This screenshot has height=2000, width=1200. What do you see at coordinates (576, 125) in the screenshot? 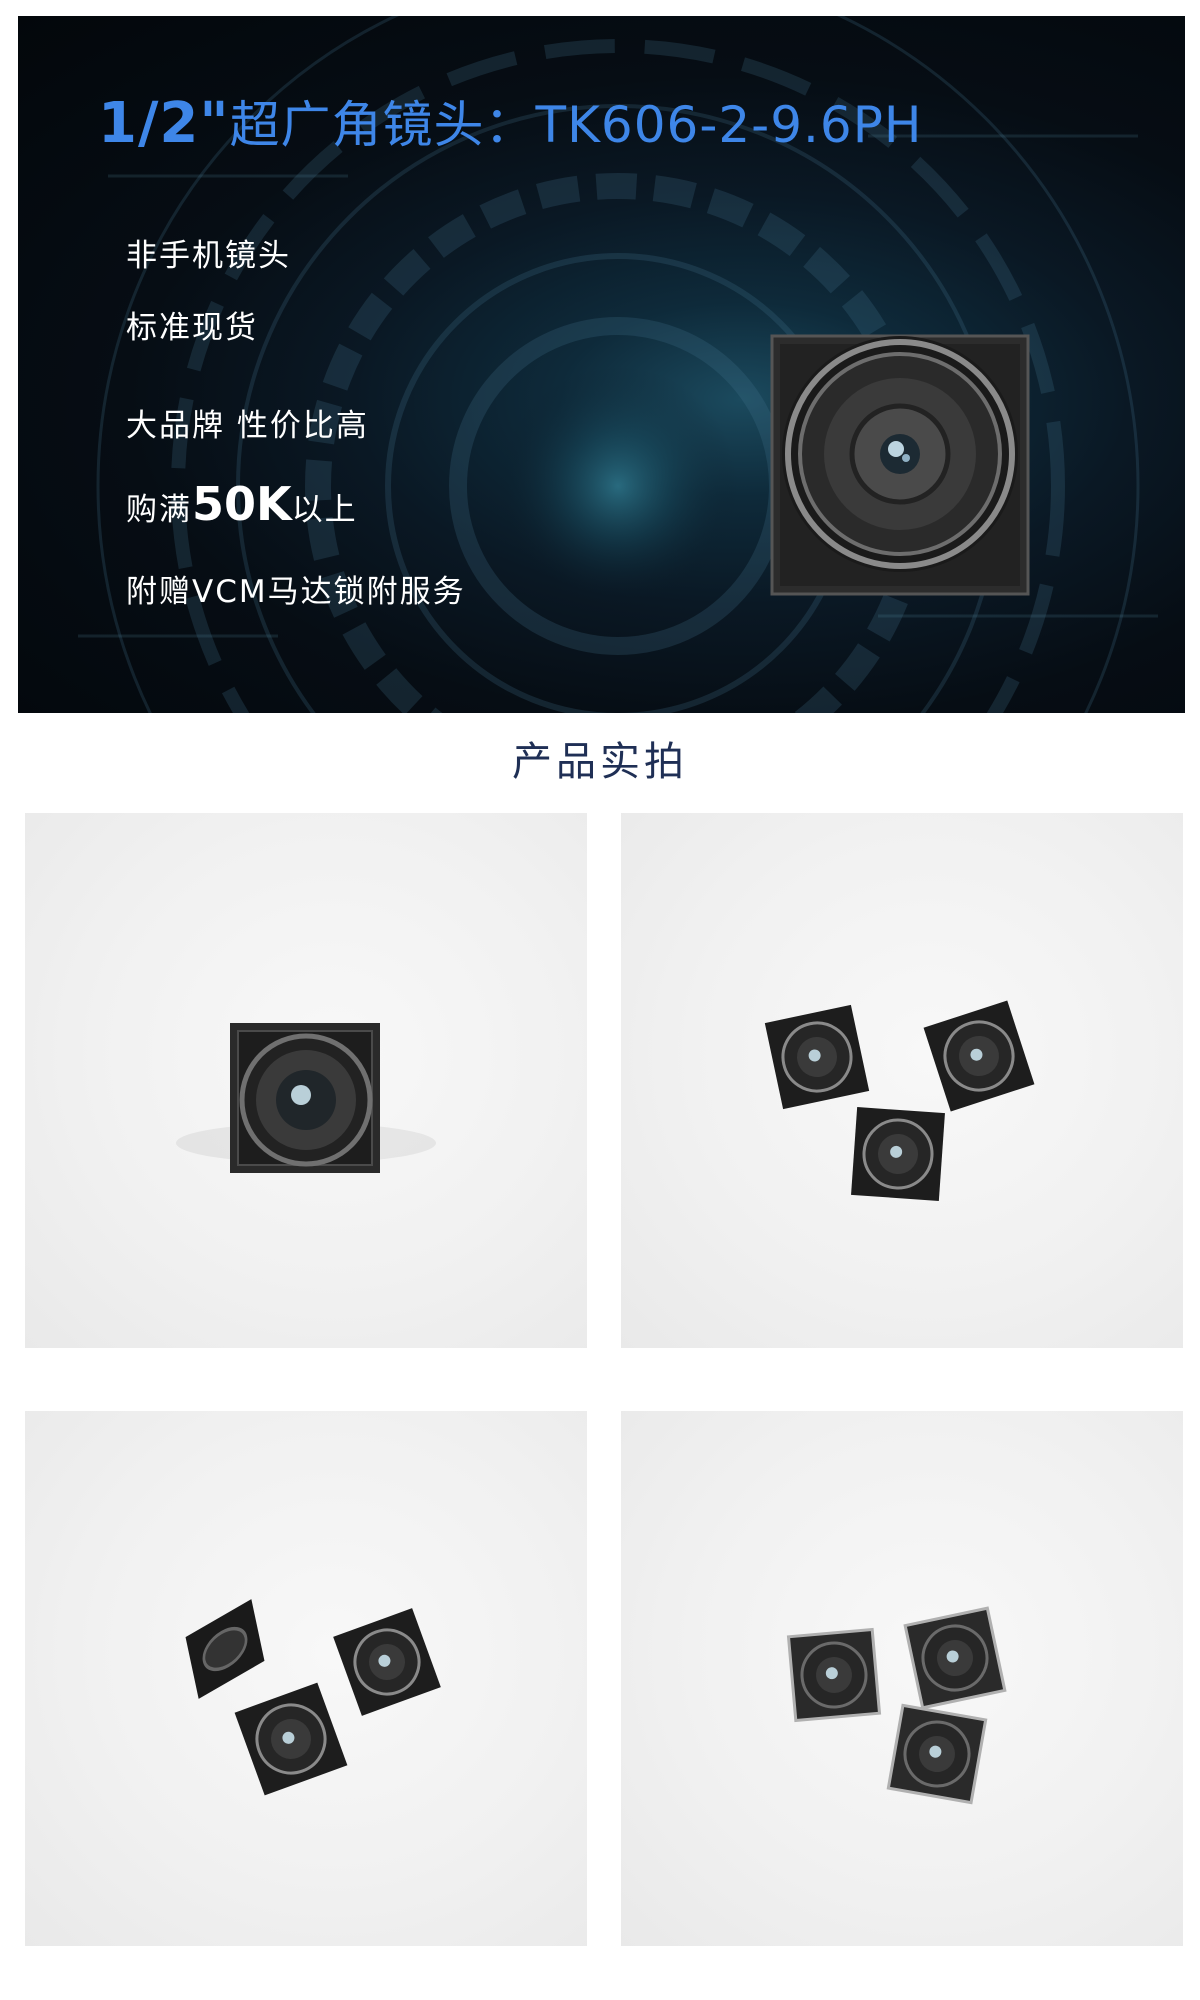
I see `title-product-name: 超广角镜头：TK606-2-9.6PH` at bounding box center [576, 125].